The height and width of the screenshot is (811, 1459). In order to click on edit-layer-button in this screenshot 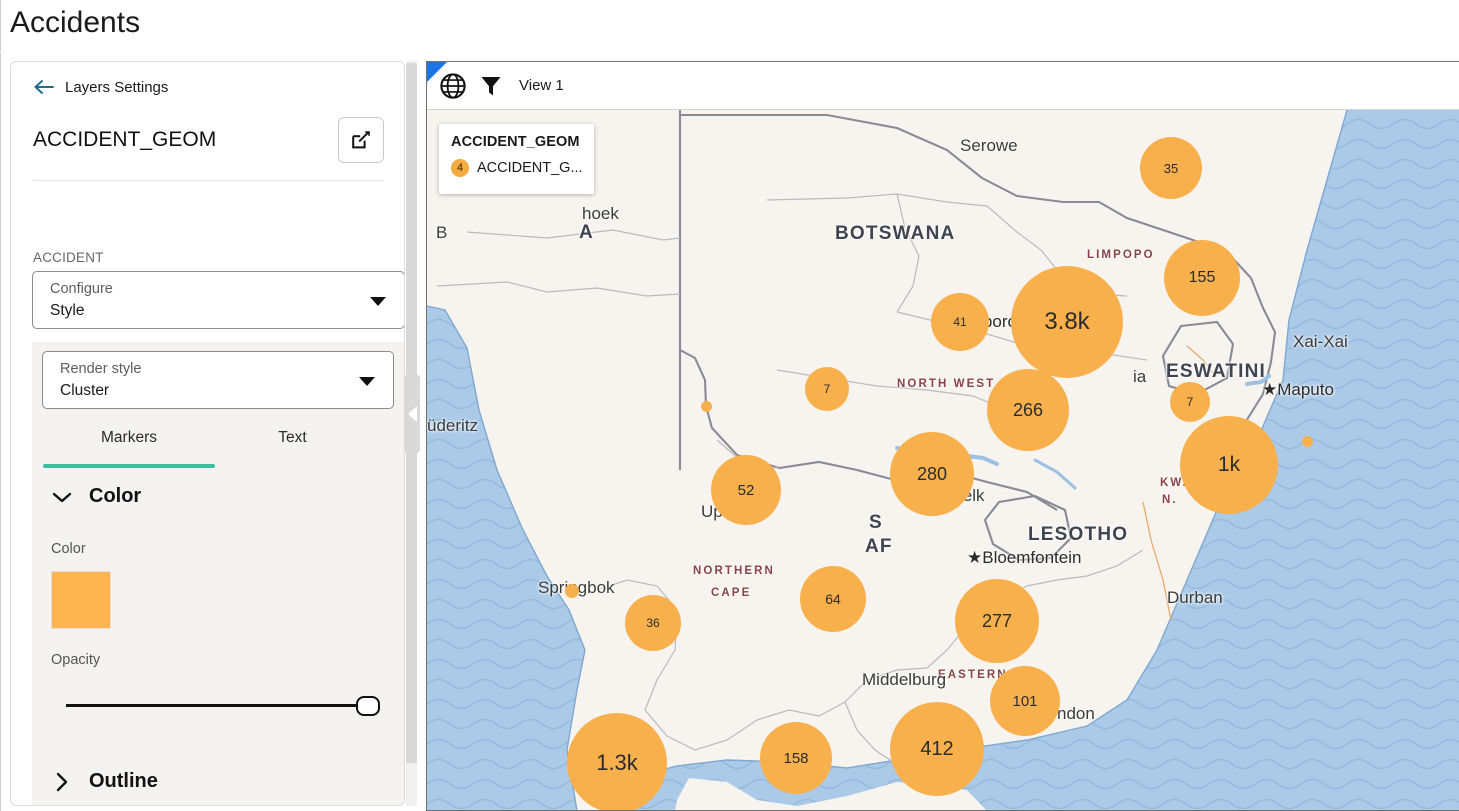, I will do `click(361, 140)`.